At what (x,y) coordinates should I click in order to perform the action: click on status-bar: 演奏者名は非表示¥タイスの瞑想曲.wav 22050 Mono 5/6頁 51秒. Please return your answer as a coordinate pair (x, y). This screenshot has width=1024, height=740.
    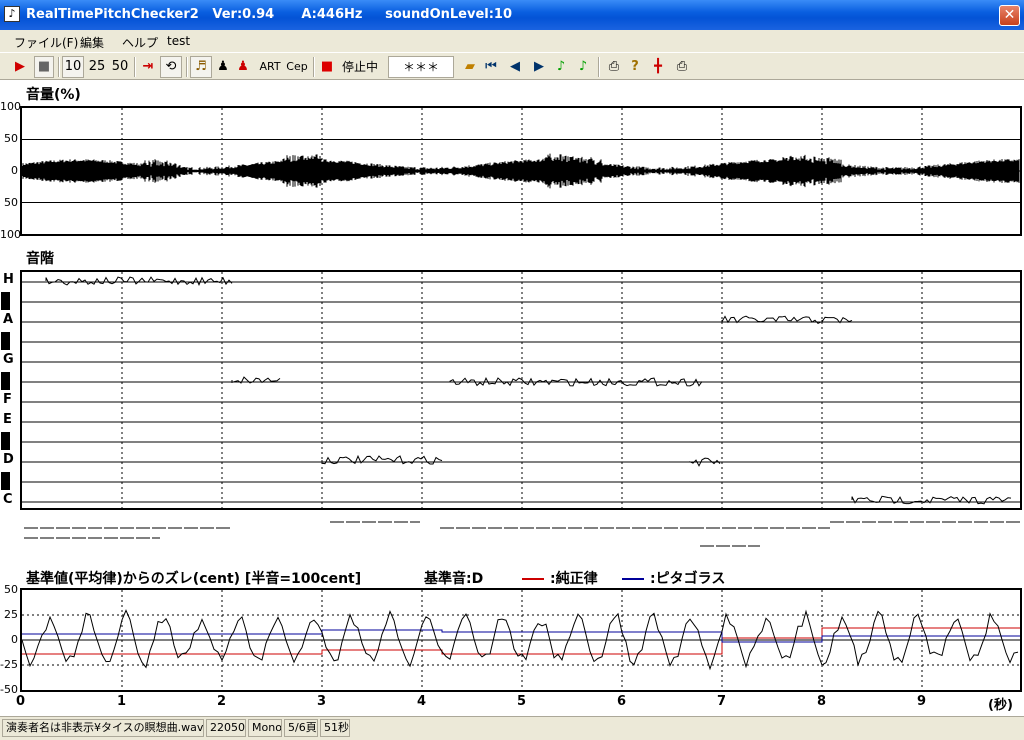
    Looking at the image, I should click on (512, 728).